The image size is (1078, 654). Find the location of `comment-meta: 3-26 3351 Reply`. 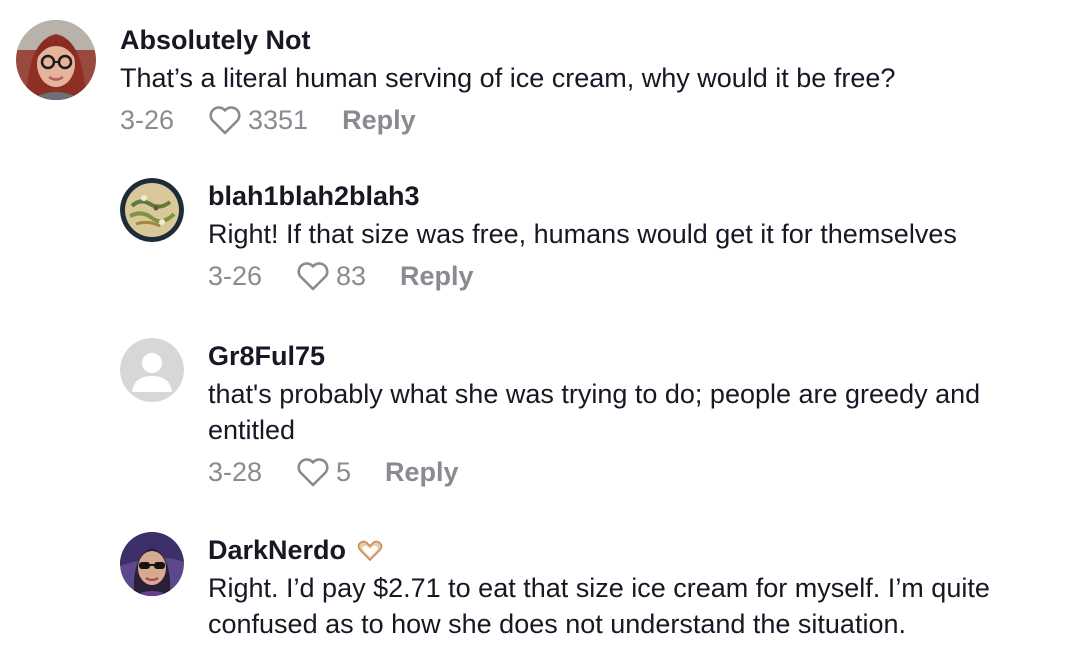

comment-meta: 3-26 3351 Reply is located at coordinates (507, 120).